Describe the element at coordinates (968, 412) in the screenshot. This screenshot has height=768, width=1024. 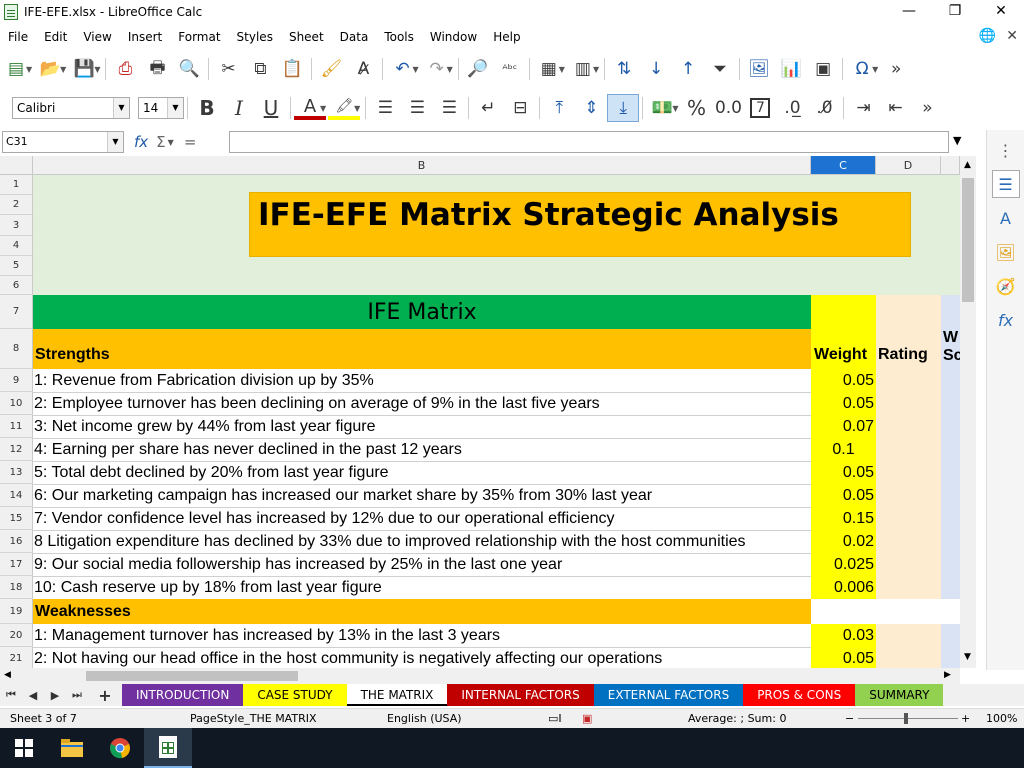
I see `vertical-scrollbar: ▲ ▼` at that location.